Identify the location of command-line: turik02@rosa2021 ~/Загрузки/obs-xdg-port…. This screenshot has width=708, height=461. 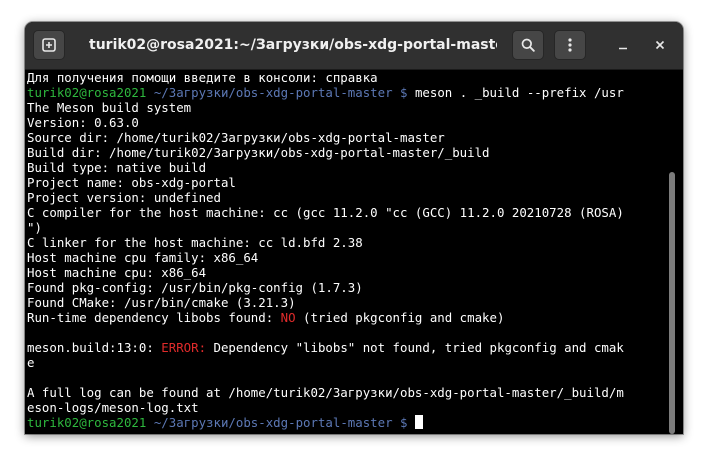
(347, 92).